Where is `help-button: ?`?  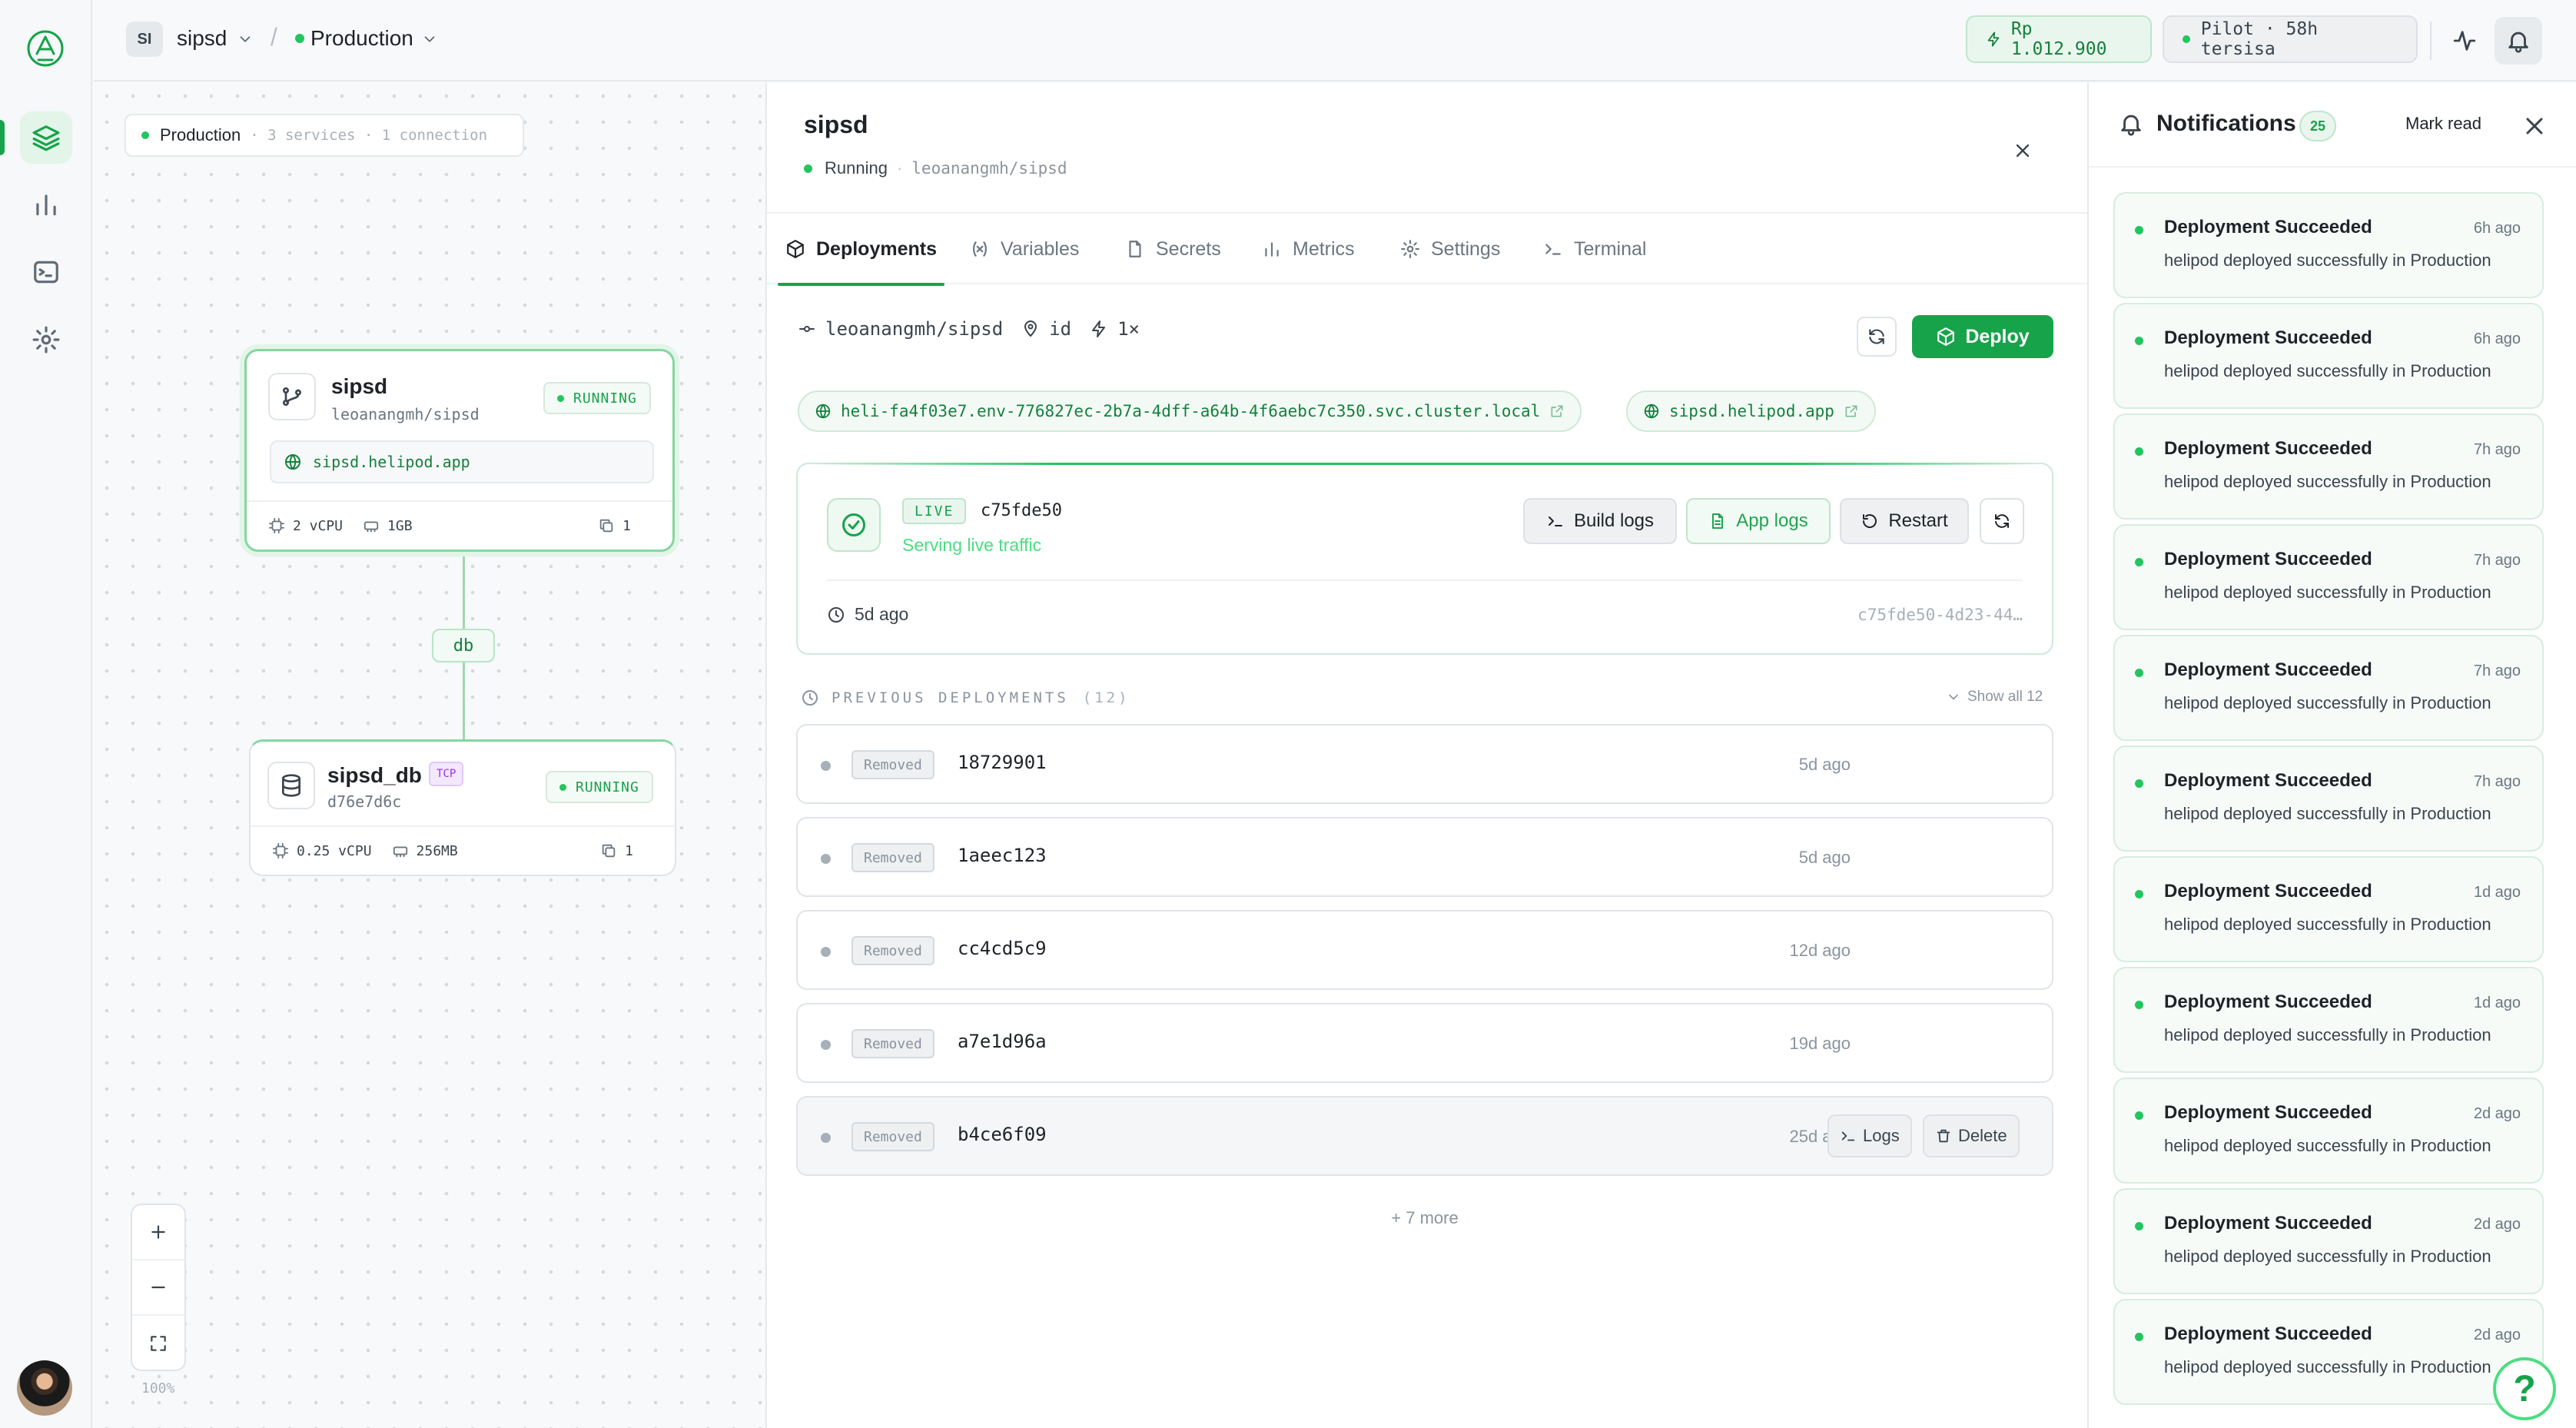 help-button: ? is located at coordinates (2524, 1389).